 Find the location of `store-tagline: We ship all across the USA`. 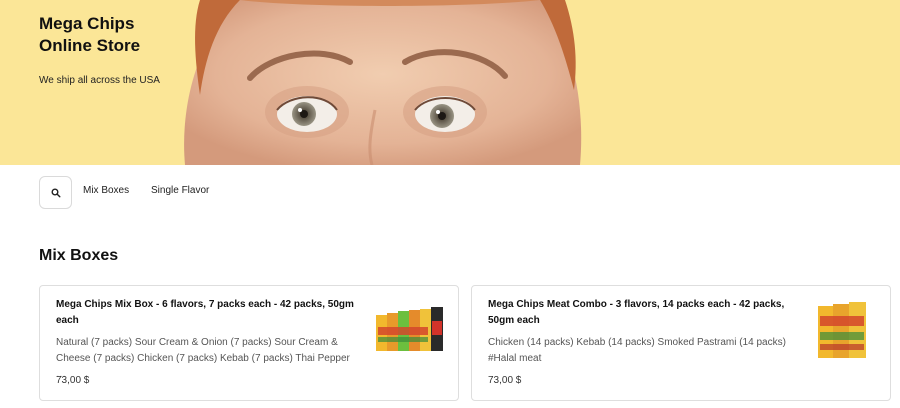

store-tagline: We ship all across the USA is located at coordinates (99, 80).